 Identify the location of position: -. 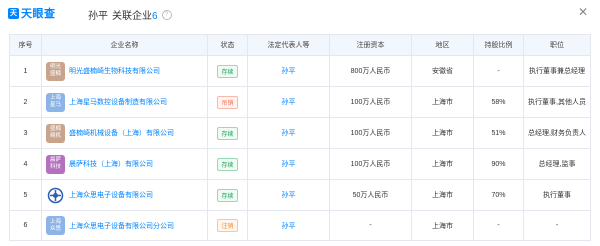
(557, 225).